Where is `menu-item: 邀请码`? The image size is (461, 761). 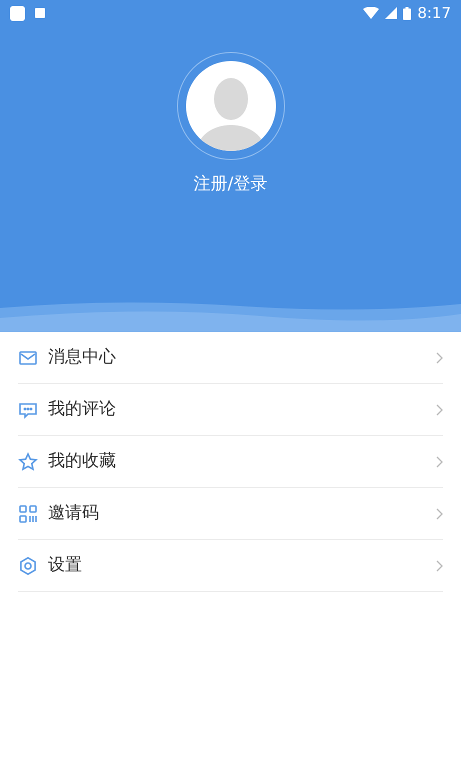
menu-item: 邀请码 is located at coordinates (230, 514).